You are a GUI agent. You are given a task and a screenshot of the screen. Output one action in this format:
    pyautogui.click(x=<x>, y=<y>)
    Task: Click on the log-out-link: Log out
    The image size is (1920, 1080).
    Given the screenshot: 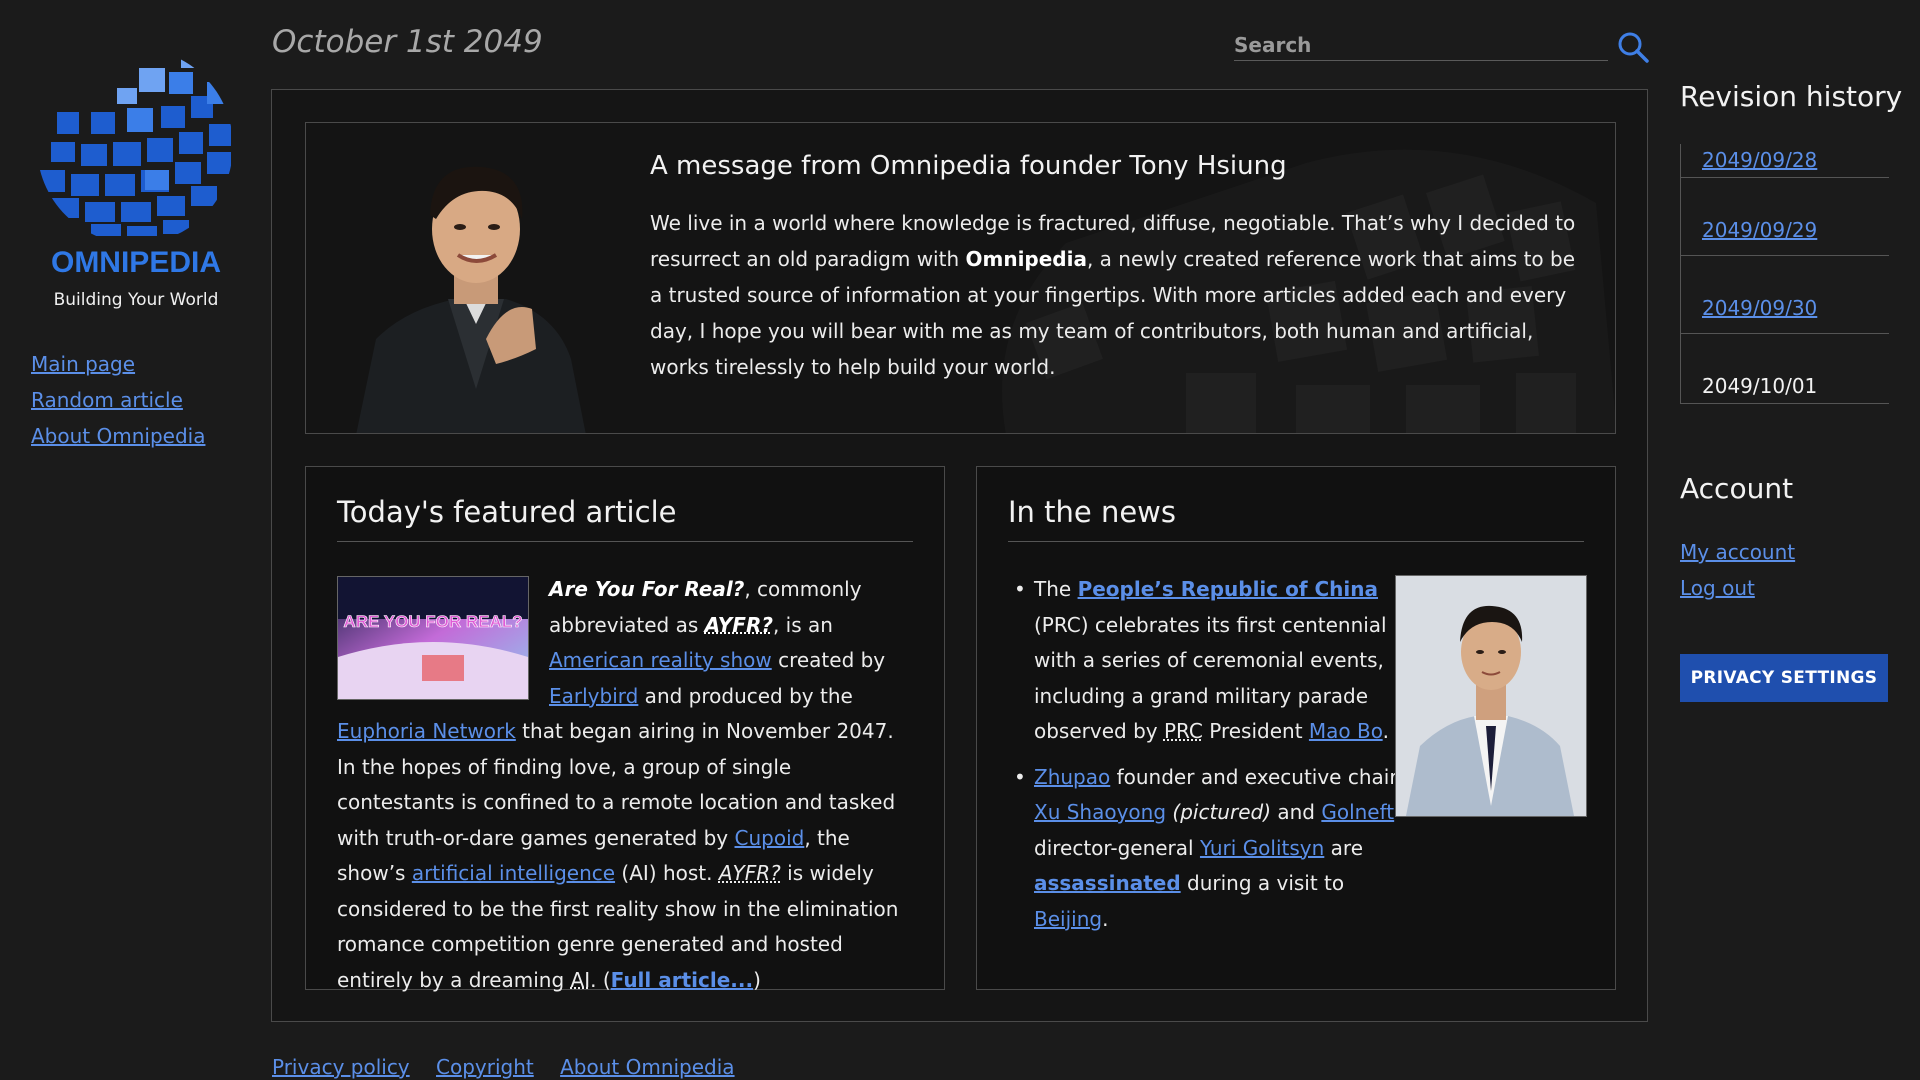 What is the action you would take?
    pyautogui.click(x=1737, y=588)
    